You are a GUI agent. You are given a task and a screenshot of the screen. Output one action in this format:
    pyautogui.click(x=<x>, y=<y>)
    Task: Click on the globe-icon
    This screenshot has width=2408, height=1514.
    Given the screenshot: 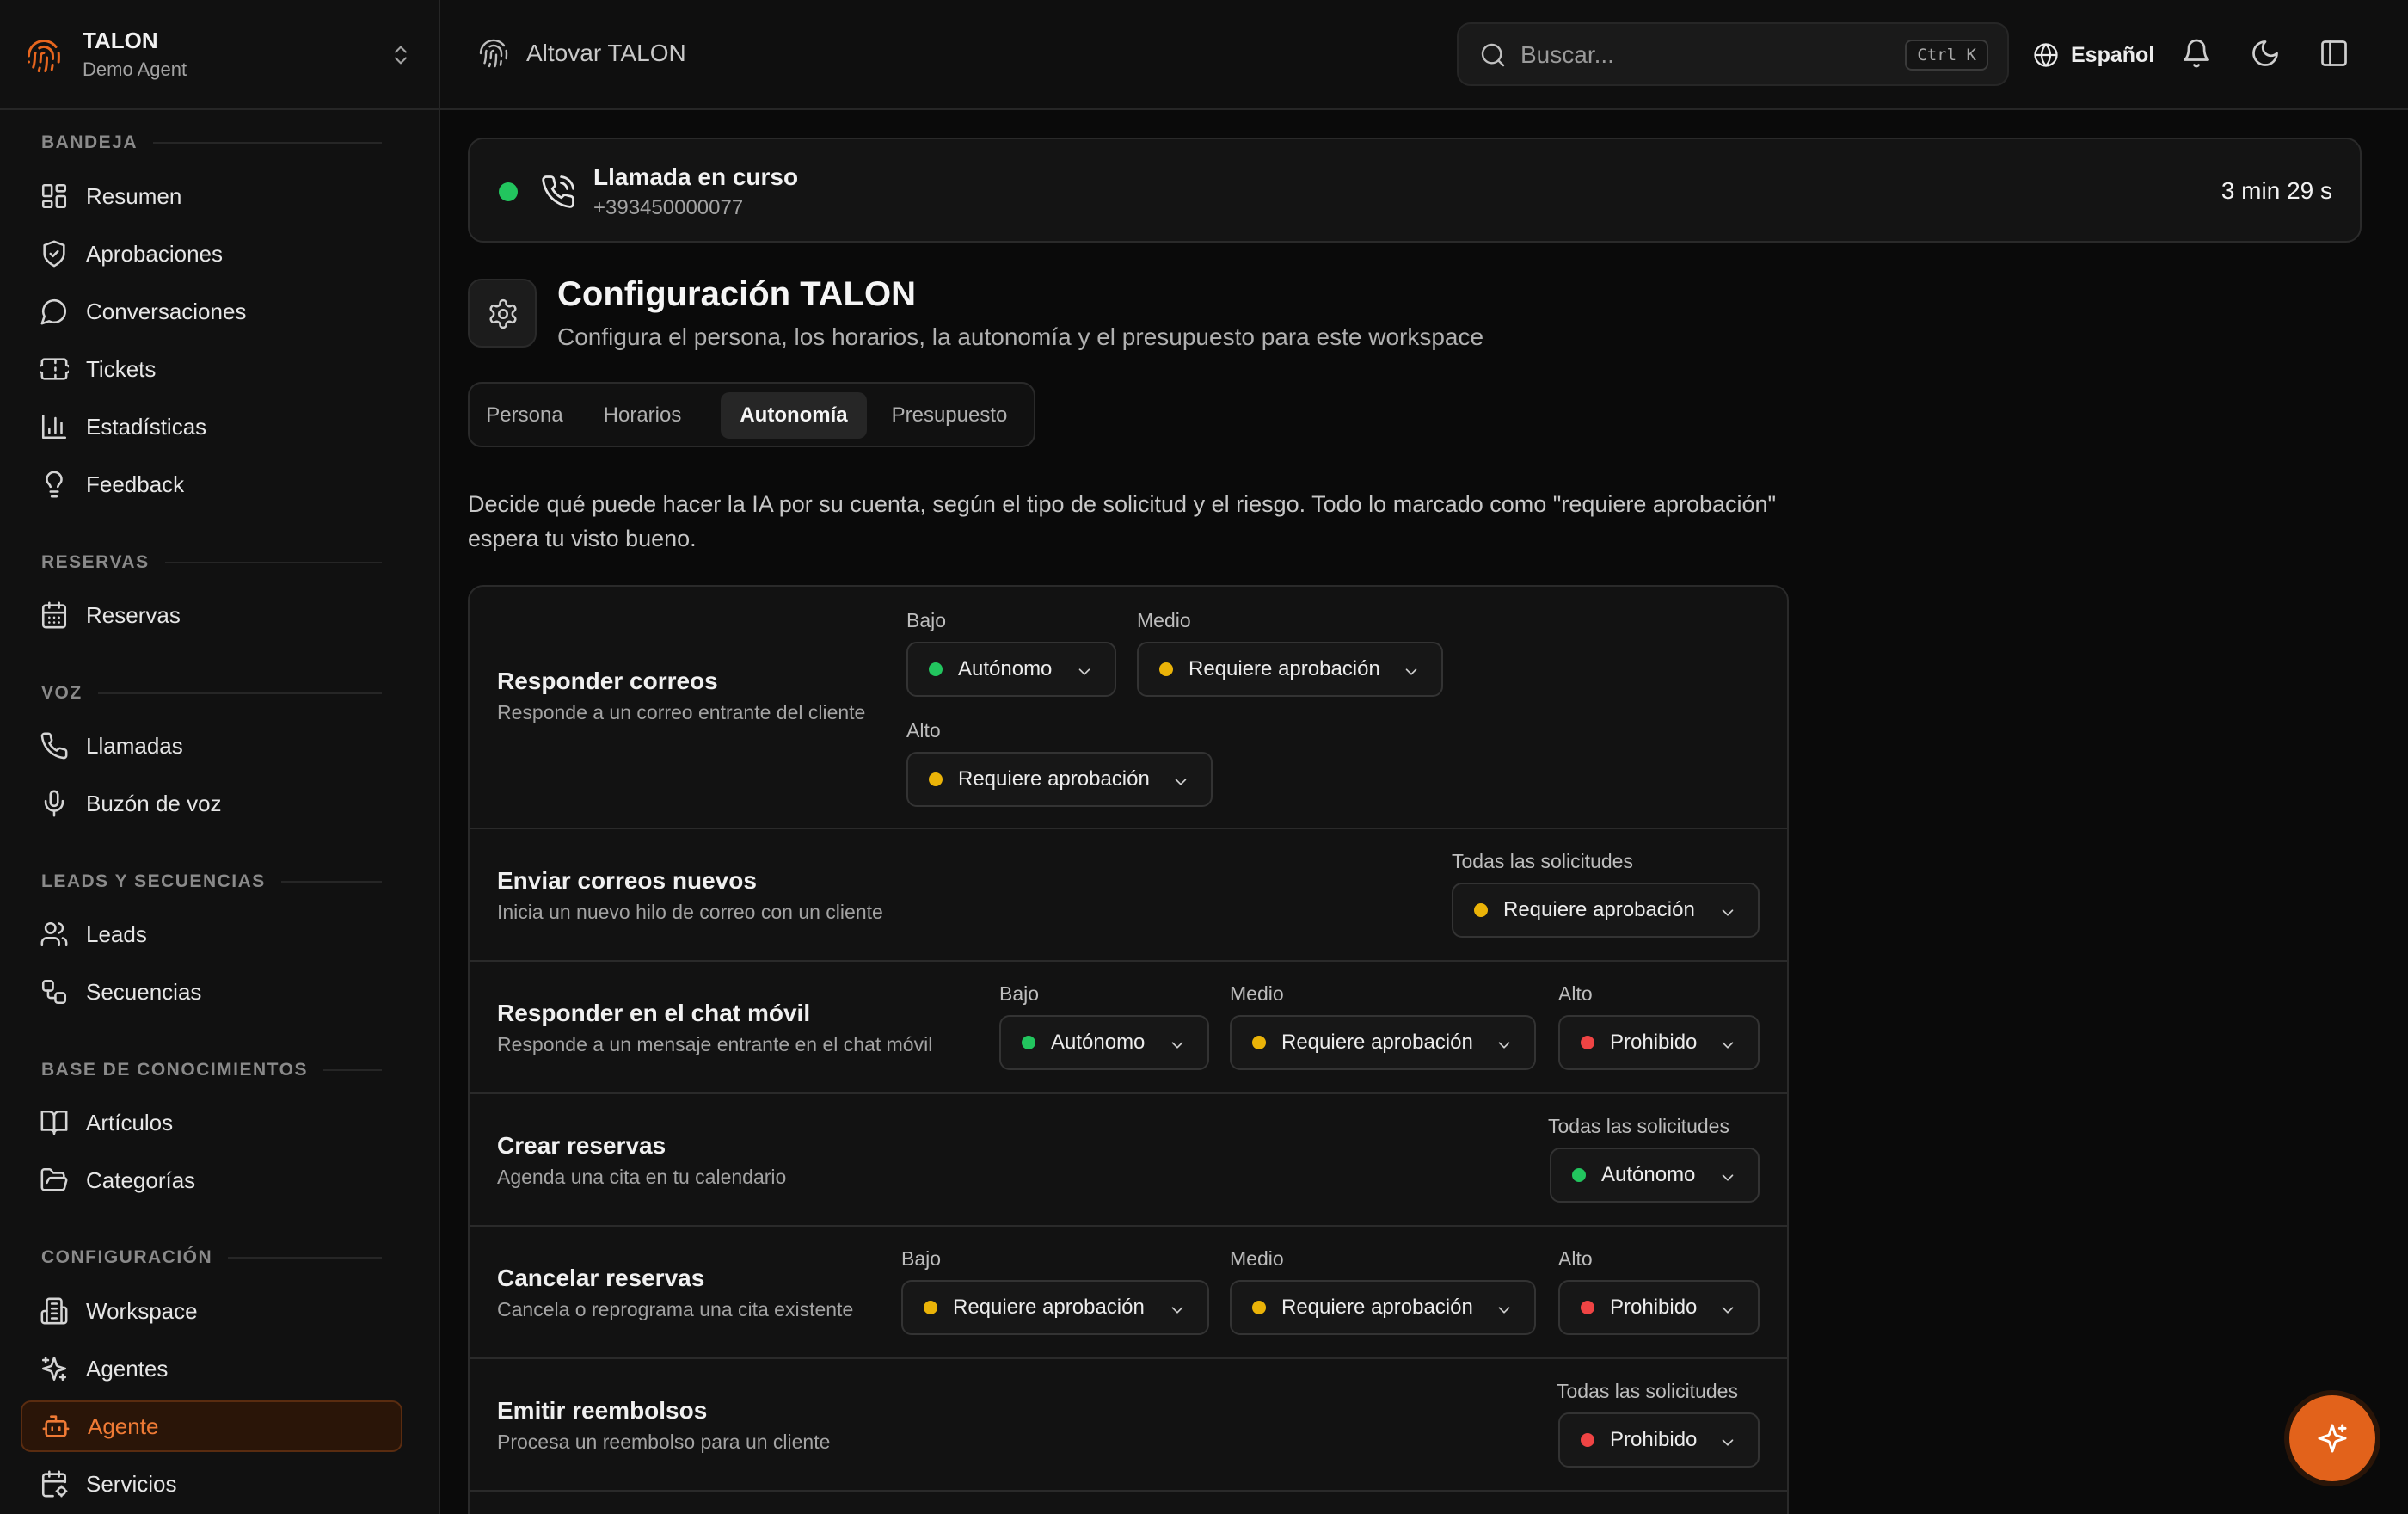 What is the action you would take?
    pyautogui.click(x=2046, y=55)
    